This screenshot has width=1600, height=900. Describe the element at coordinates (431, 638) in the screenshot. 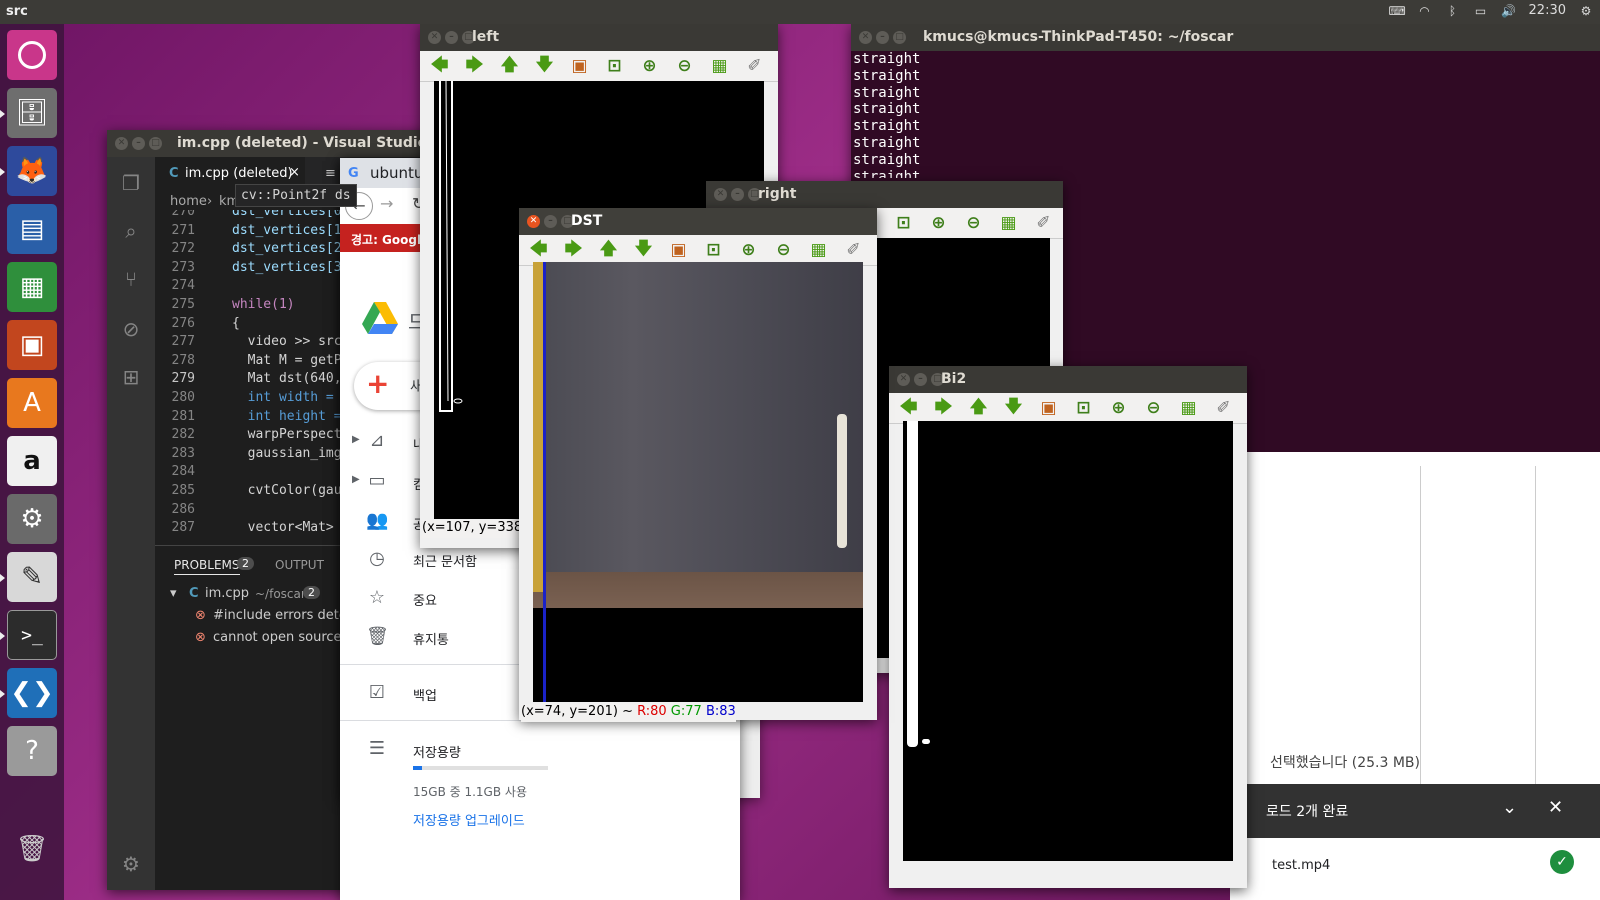

I see `nav-trash: 휴지통` at that location.